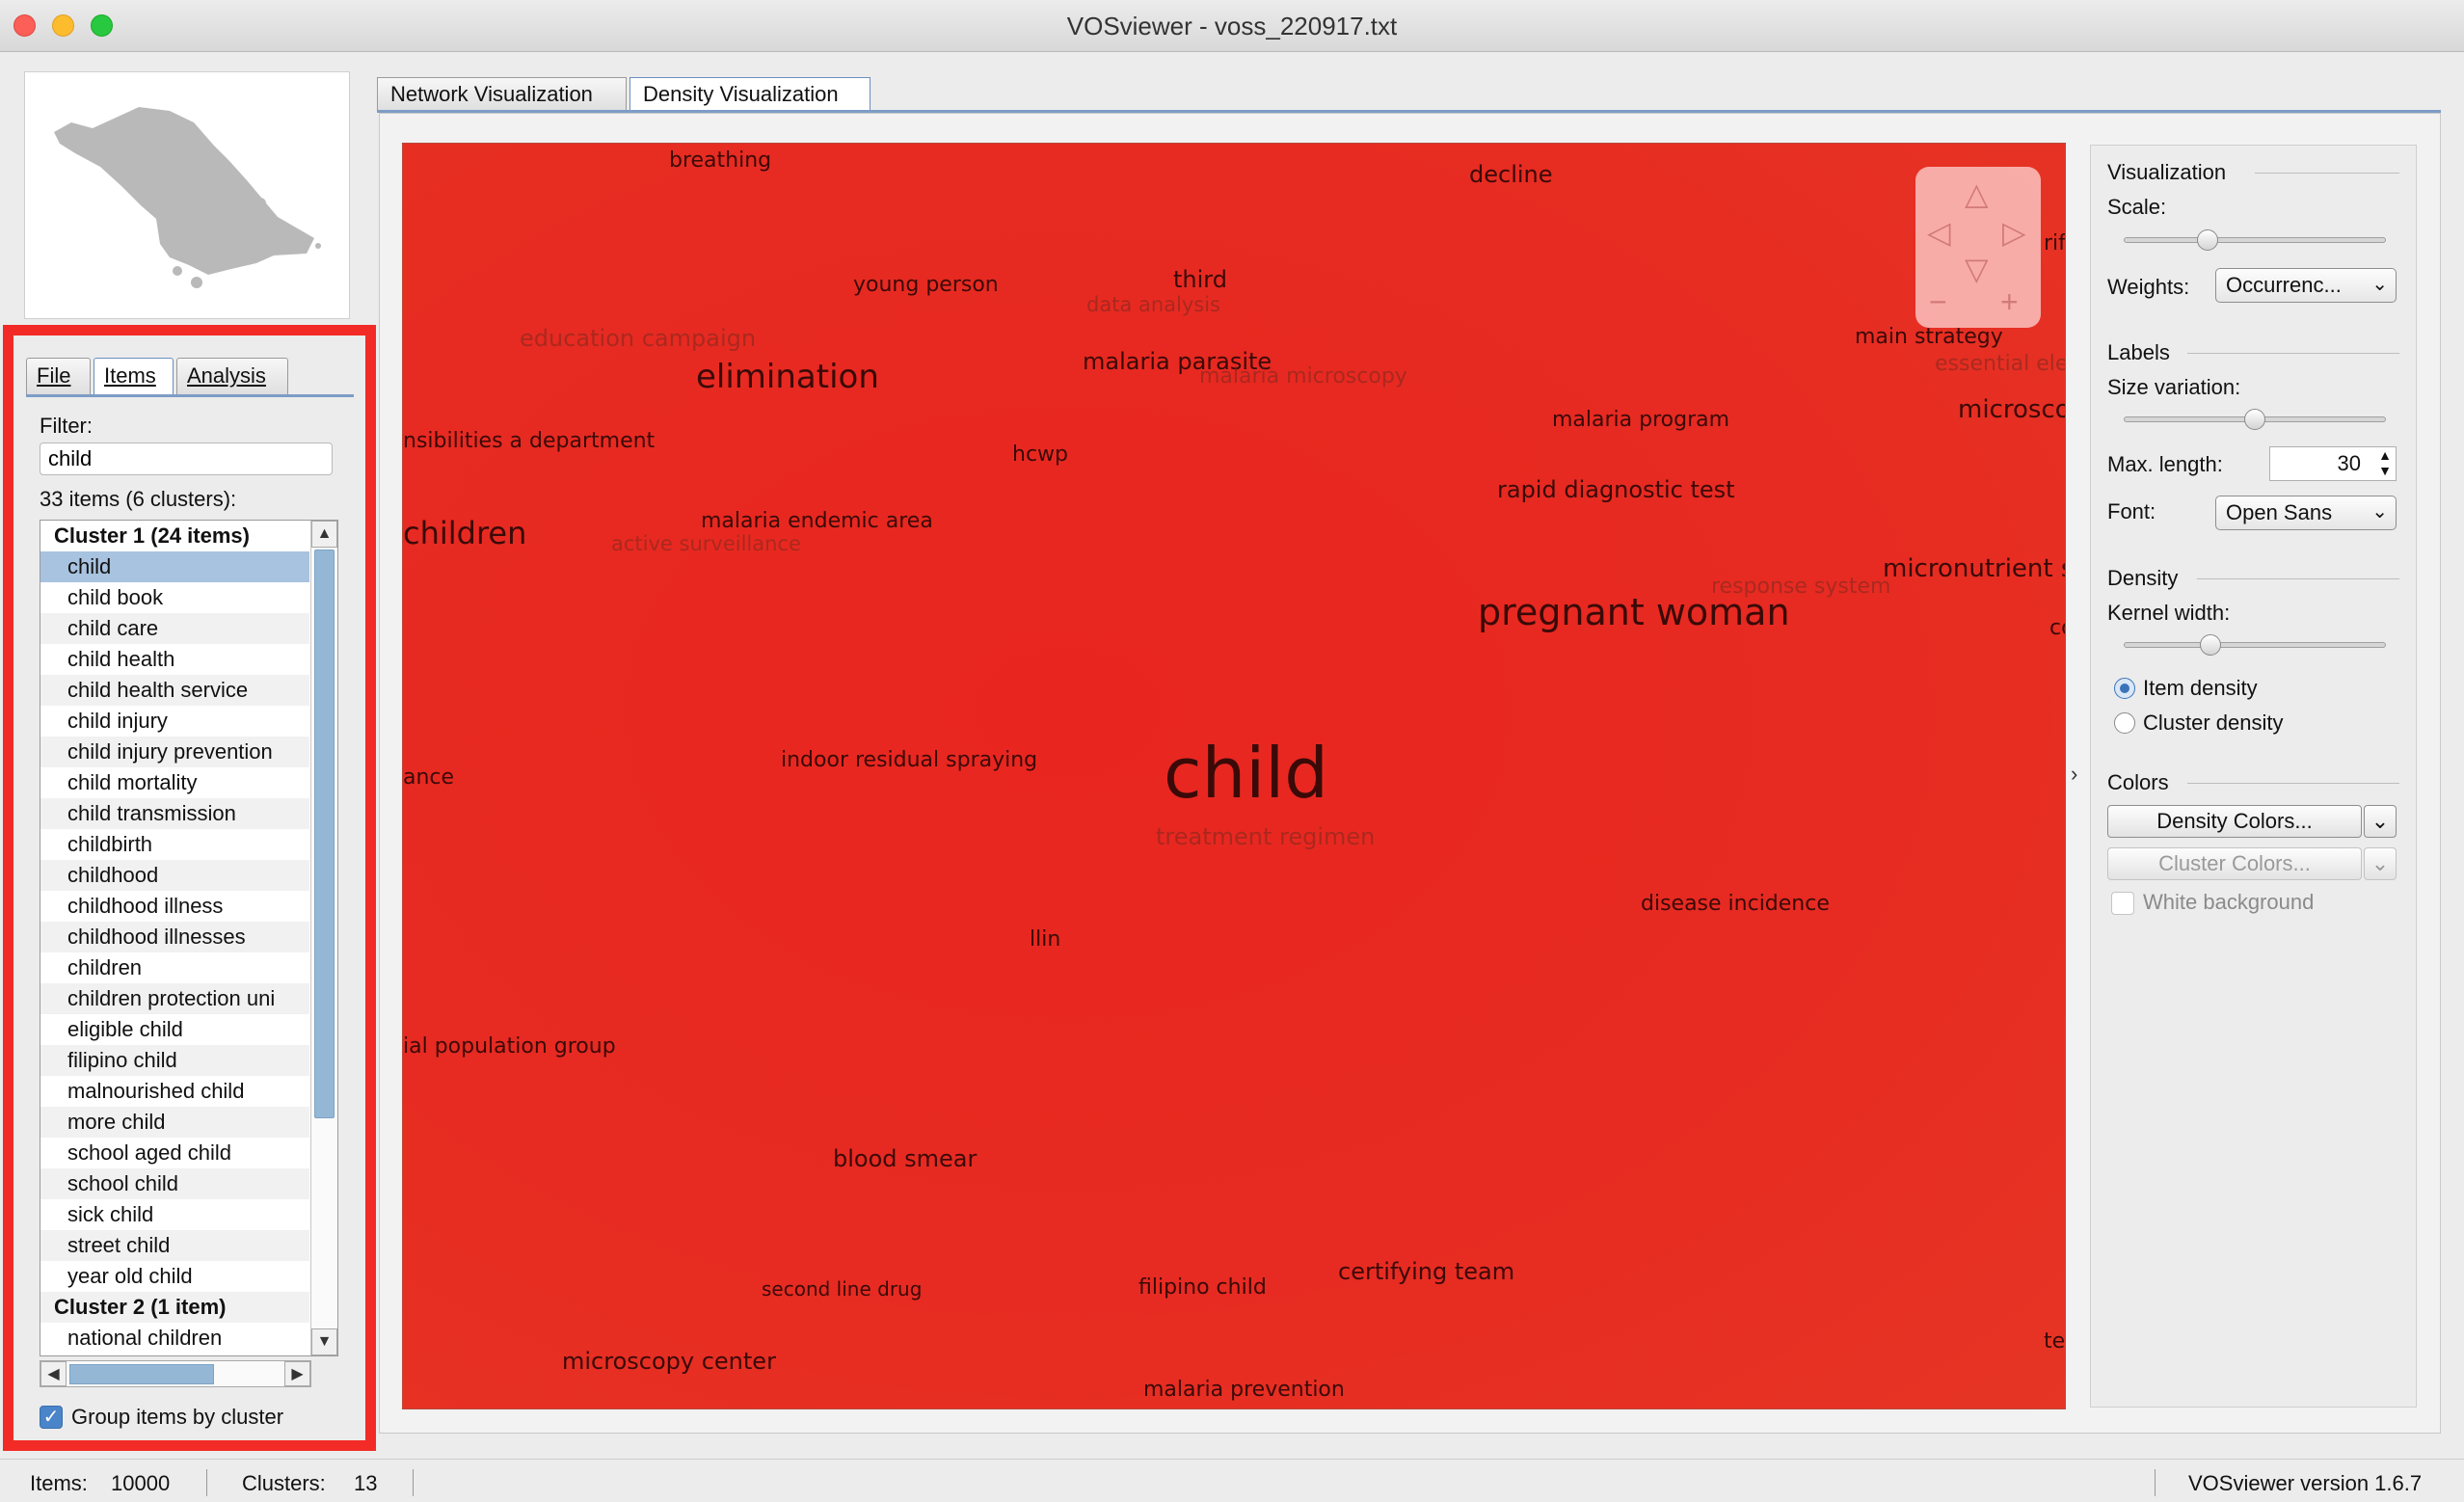 The image size is (2464, 1502). I want to click on pan-down-icon: ▽, so click(1977, 269).